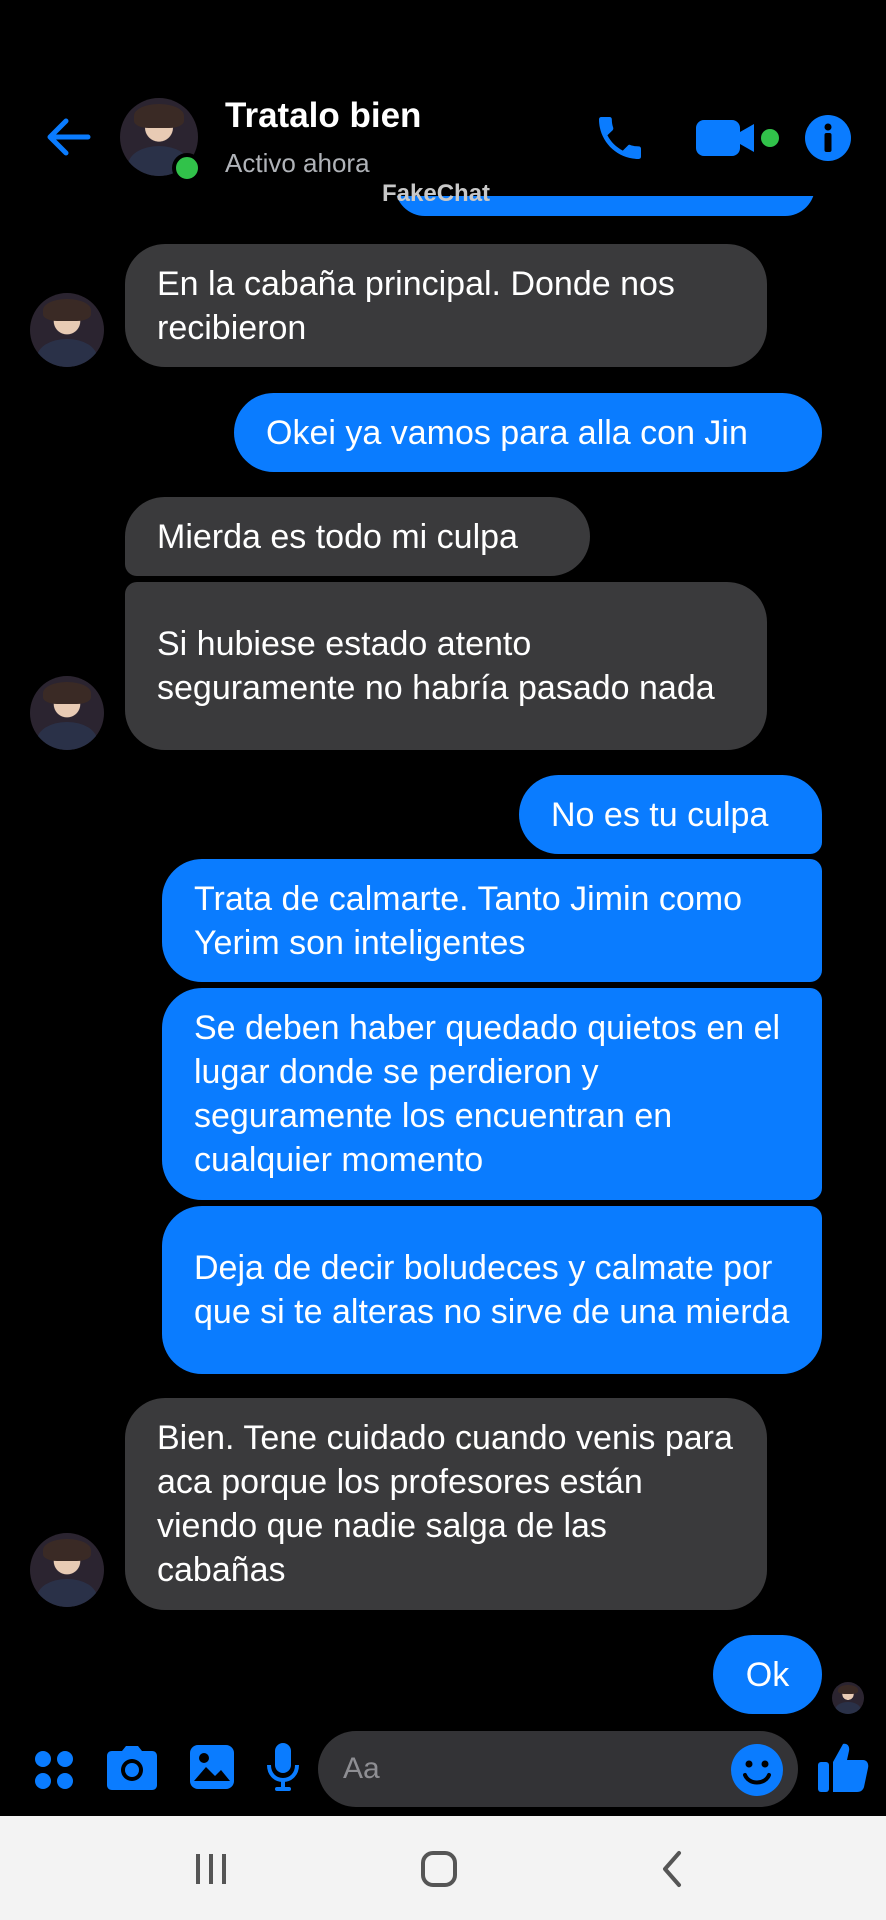 The image size is (886, 1920). Describe the element at coordinates (54, 1770) in the screenshot. I see `apps-icon` at that location.